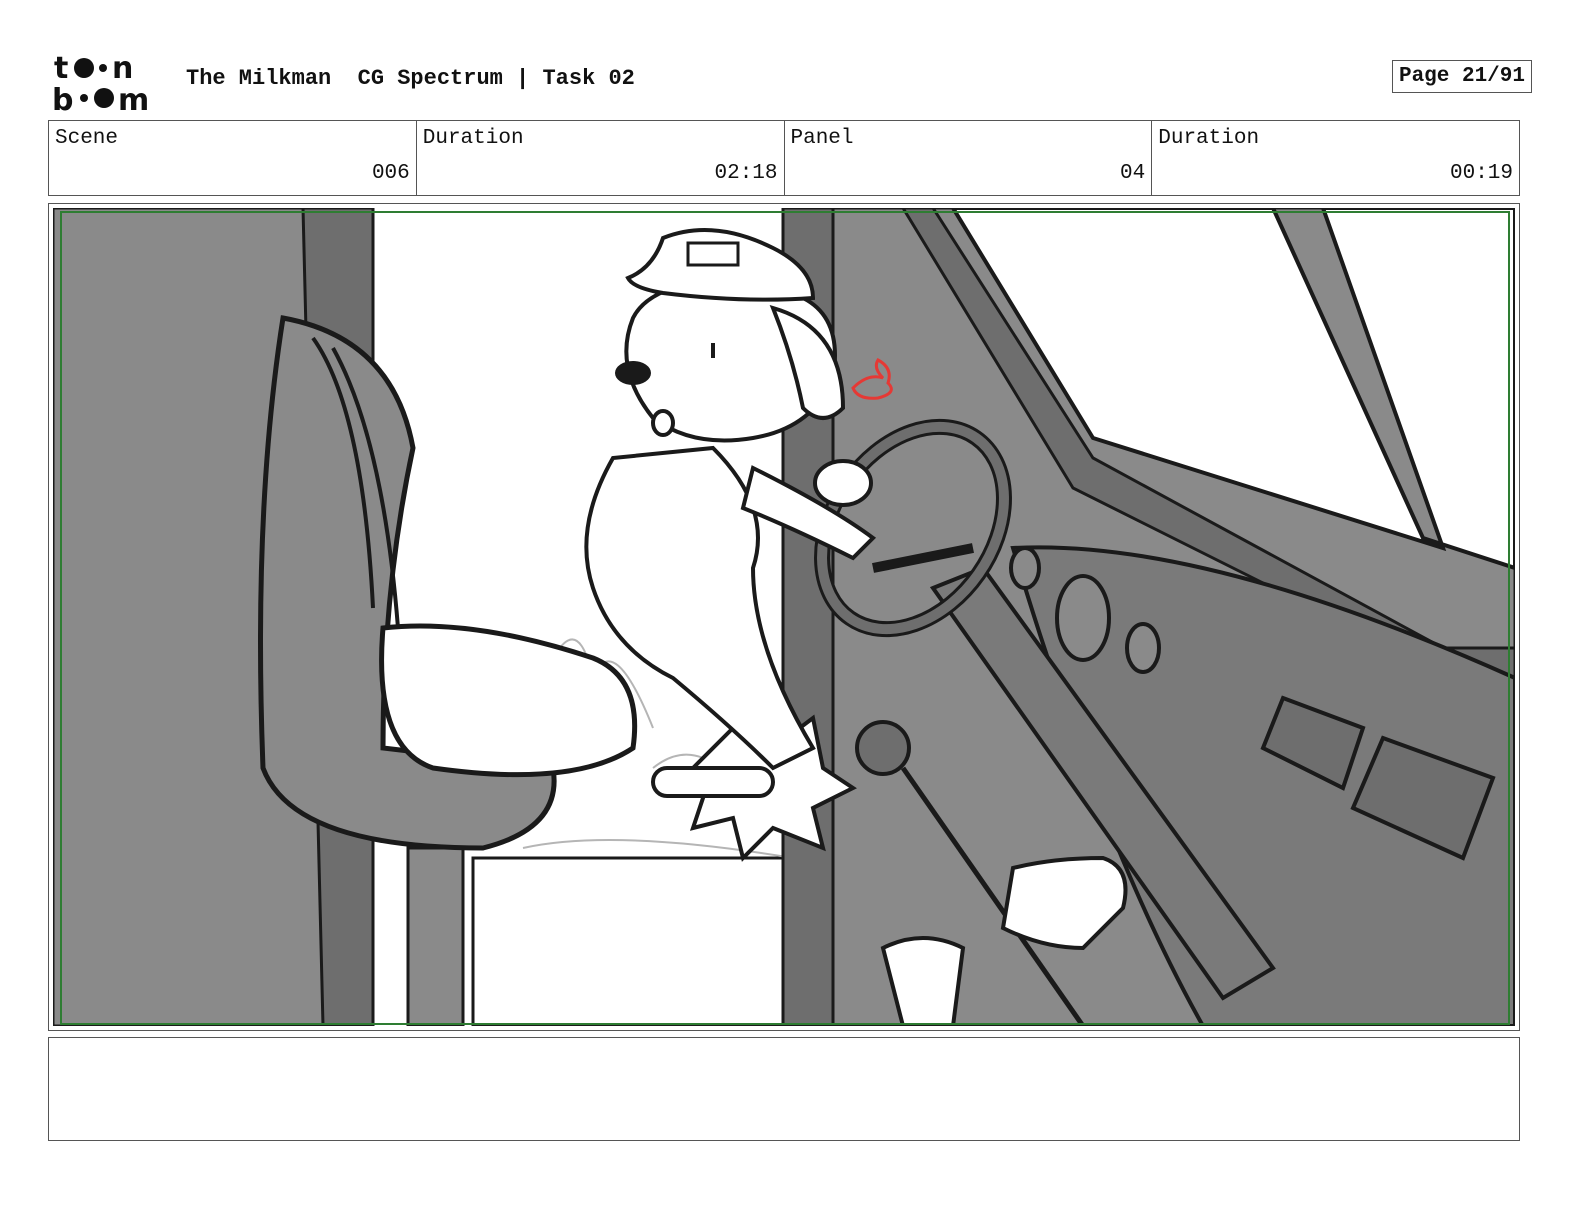  I want to click on document-title: The Milkman CG Spectrum | Task 02, so click(410, 78).